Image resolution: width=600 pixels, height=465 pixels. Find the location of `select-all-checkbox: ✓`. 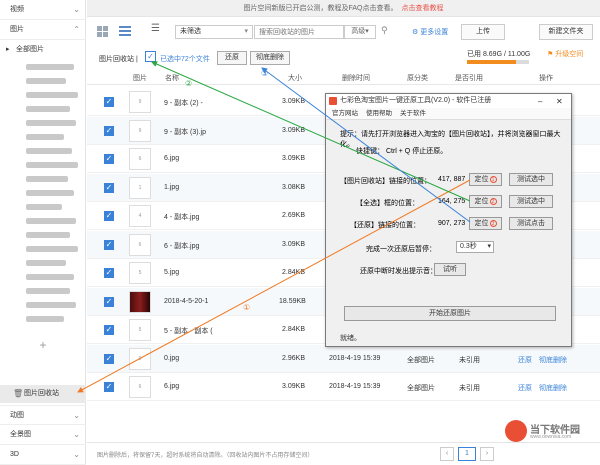

select-all-checkbox: ✓ is located at coordinates (150, 56).